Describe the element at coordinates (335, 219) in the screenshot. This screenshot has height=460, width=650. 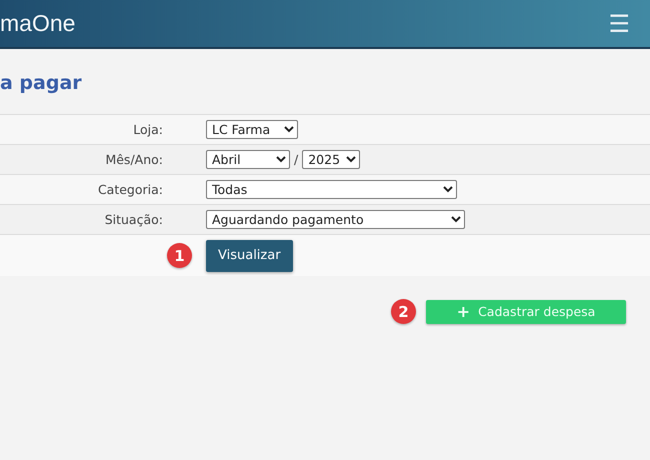
I see `dropdown: Aguardando pagamento` at that location.